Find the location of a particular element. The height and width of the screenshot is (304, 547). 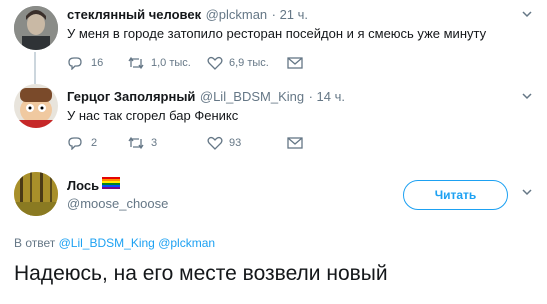

reply-context: В ответ @Lil_BDSM_King @plckman is located at coordinates (114, 243).